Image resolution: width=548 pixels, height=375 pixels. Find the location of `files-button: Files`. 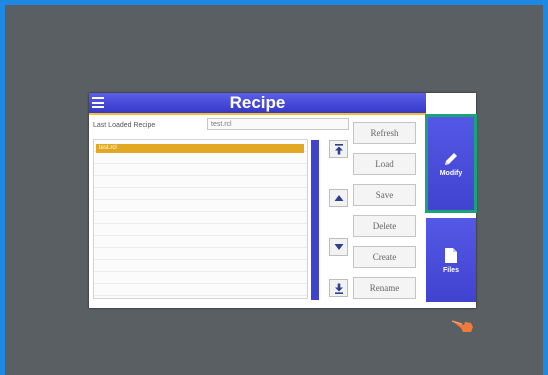

files-button: Files is located at coordinates (451, 260).